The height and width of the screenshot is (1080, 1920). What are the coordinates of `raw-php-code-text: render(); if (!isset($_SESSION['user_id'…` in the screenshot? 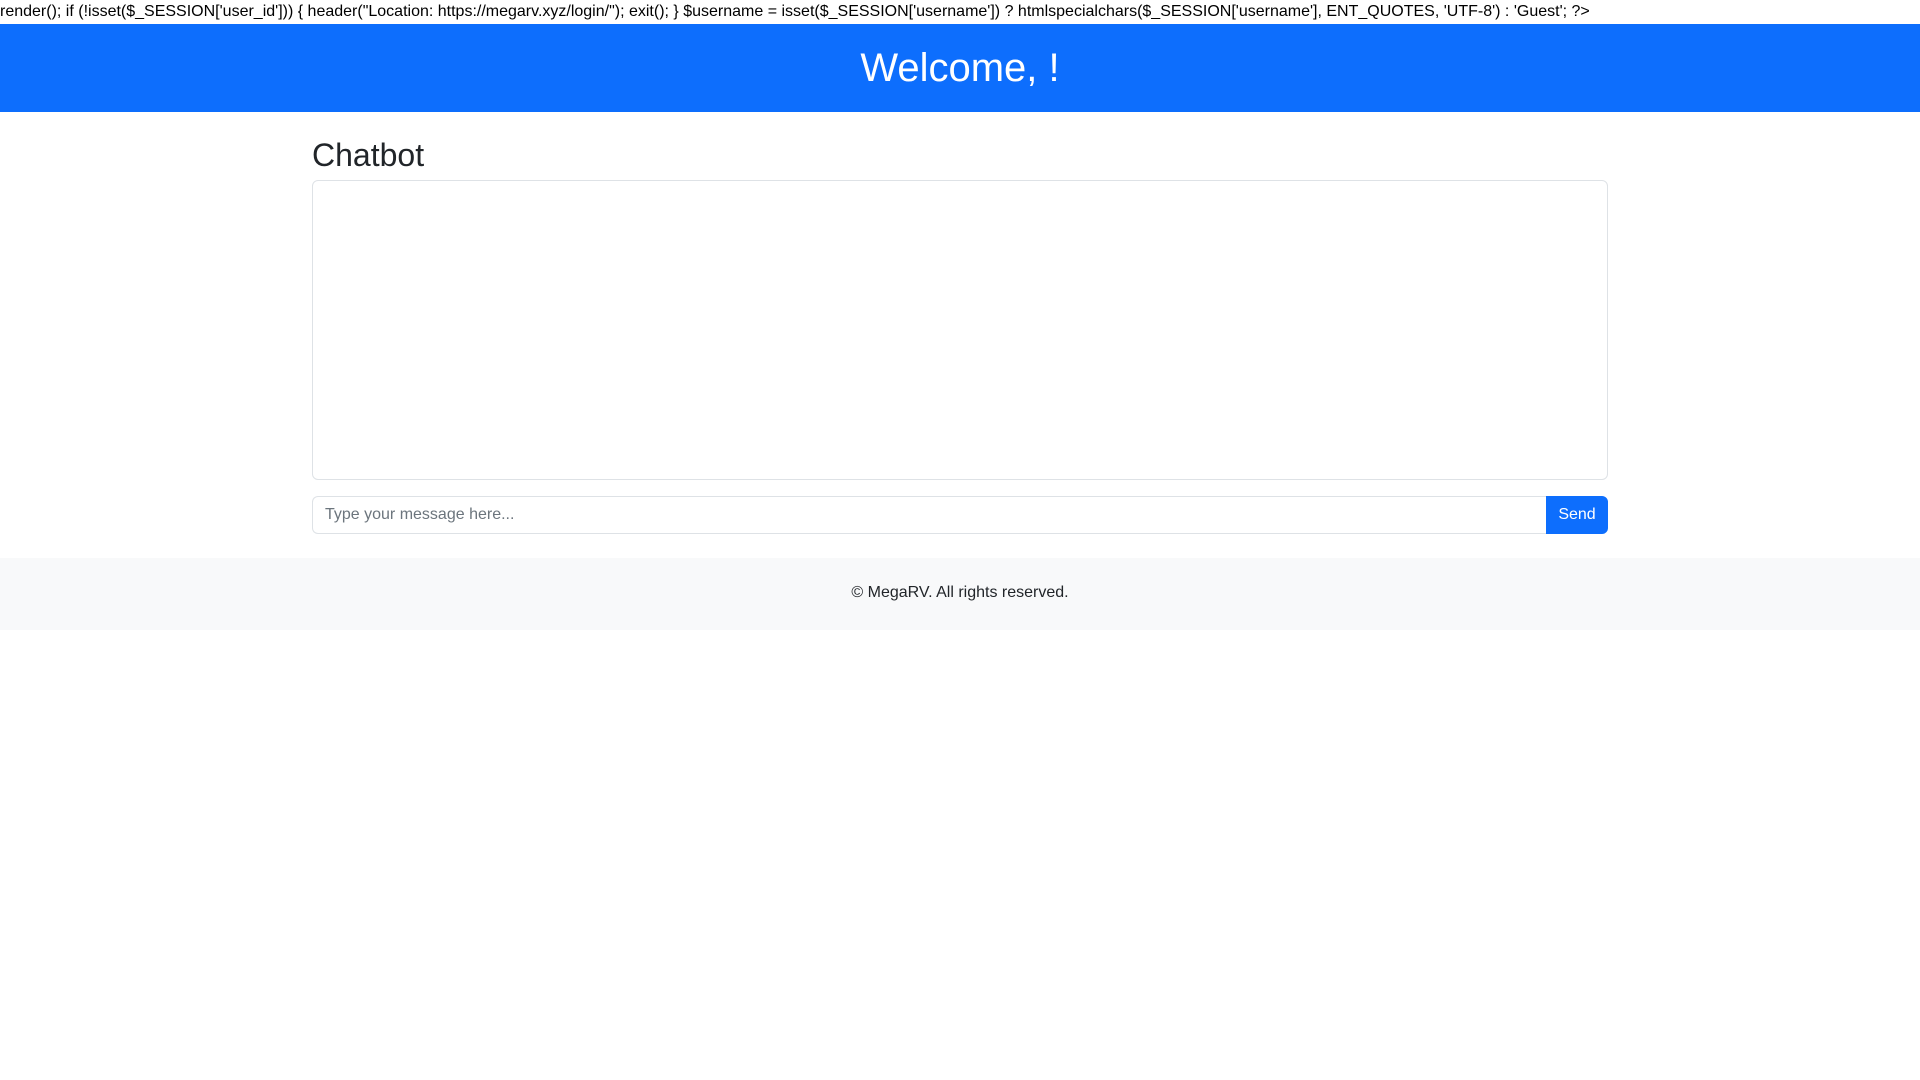 It's located at (795, 11).